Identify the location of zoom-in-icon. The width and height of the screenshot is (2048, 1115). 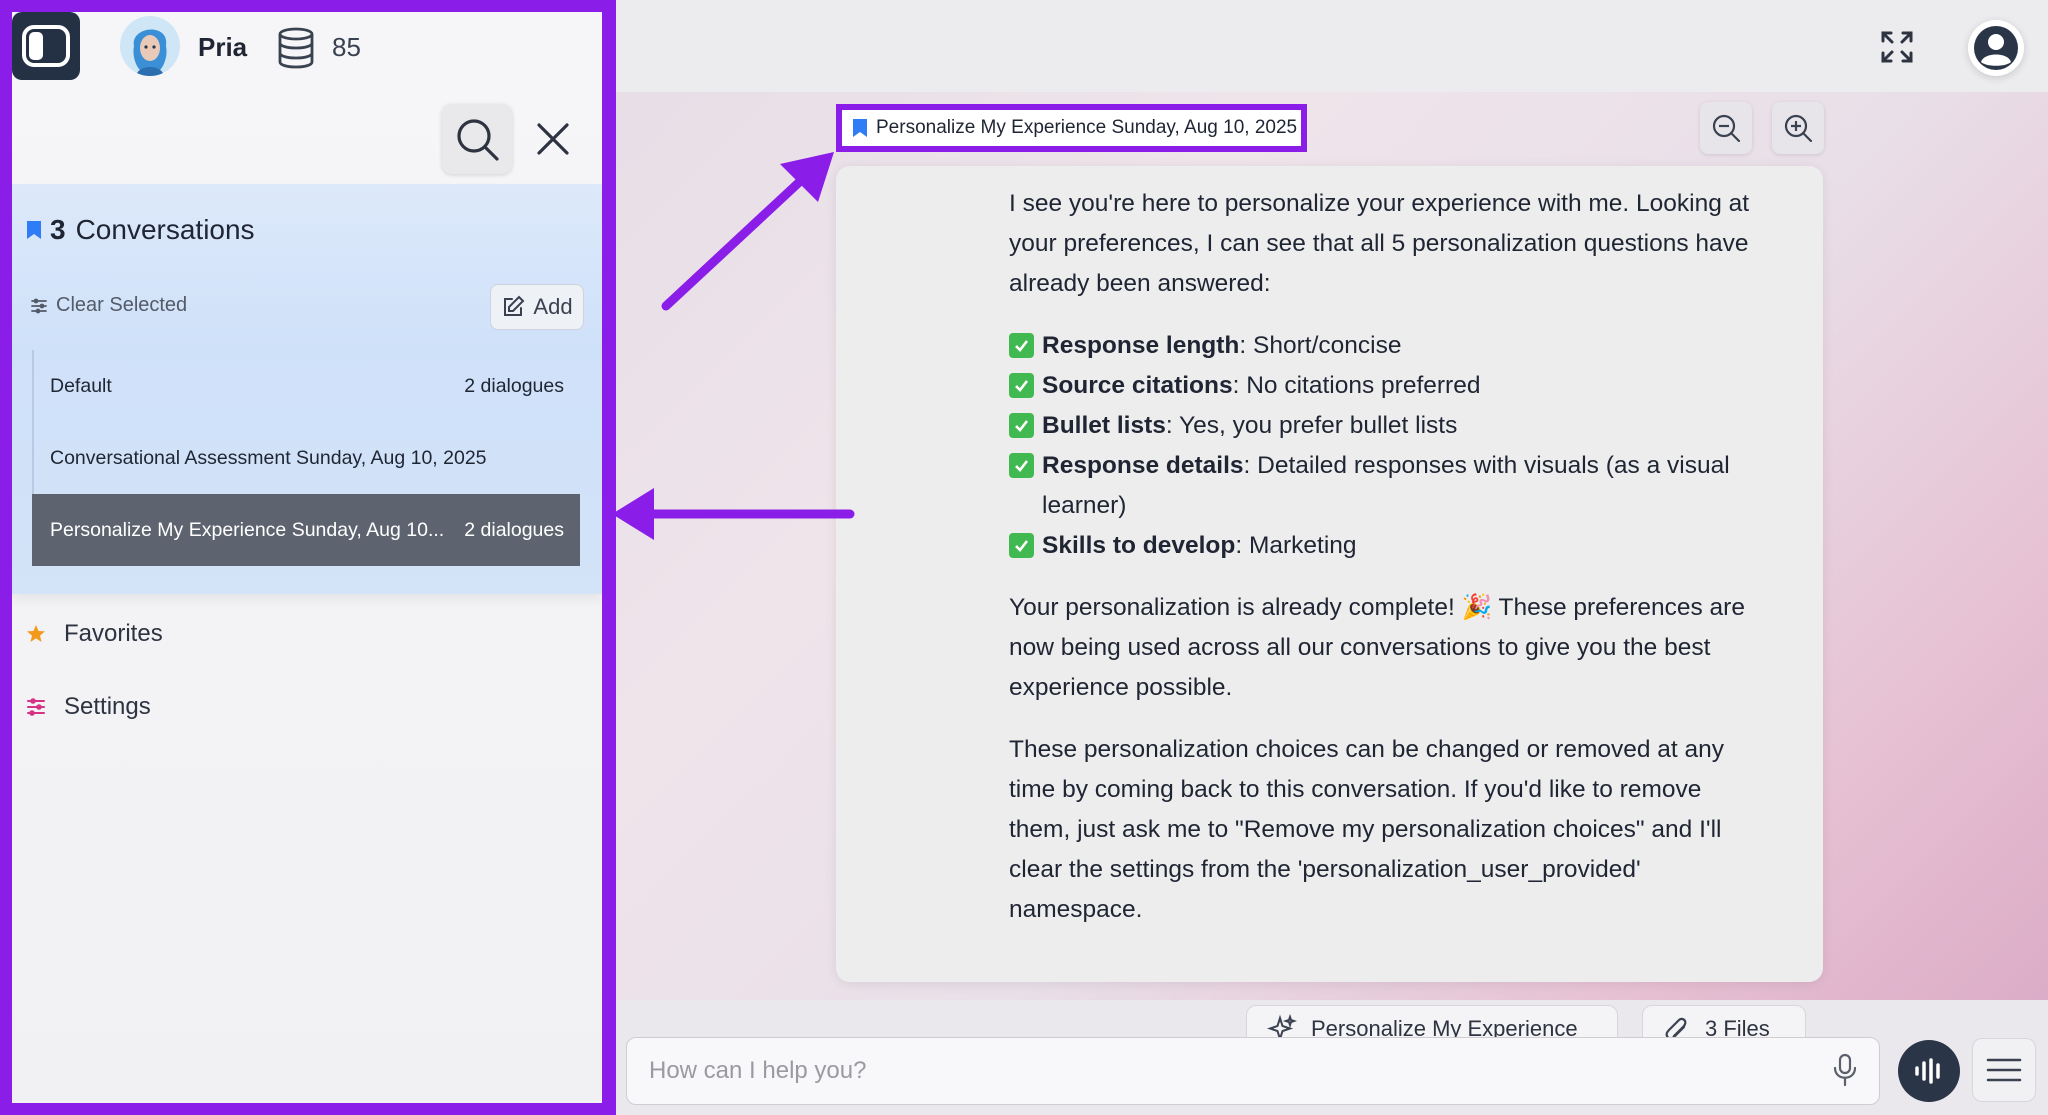
(1798, 128).